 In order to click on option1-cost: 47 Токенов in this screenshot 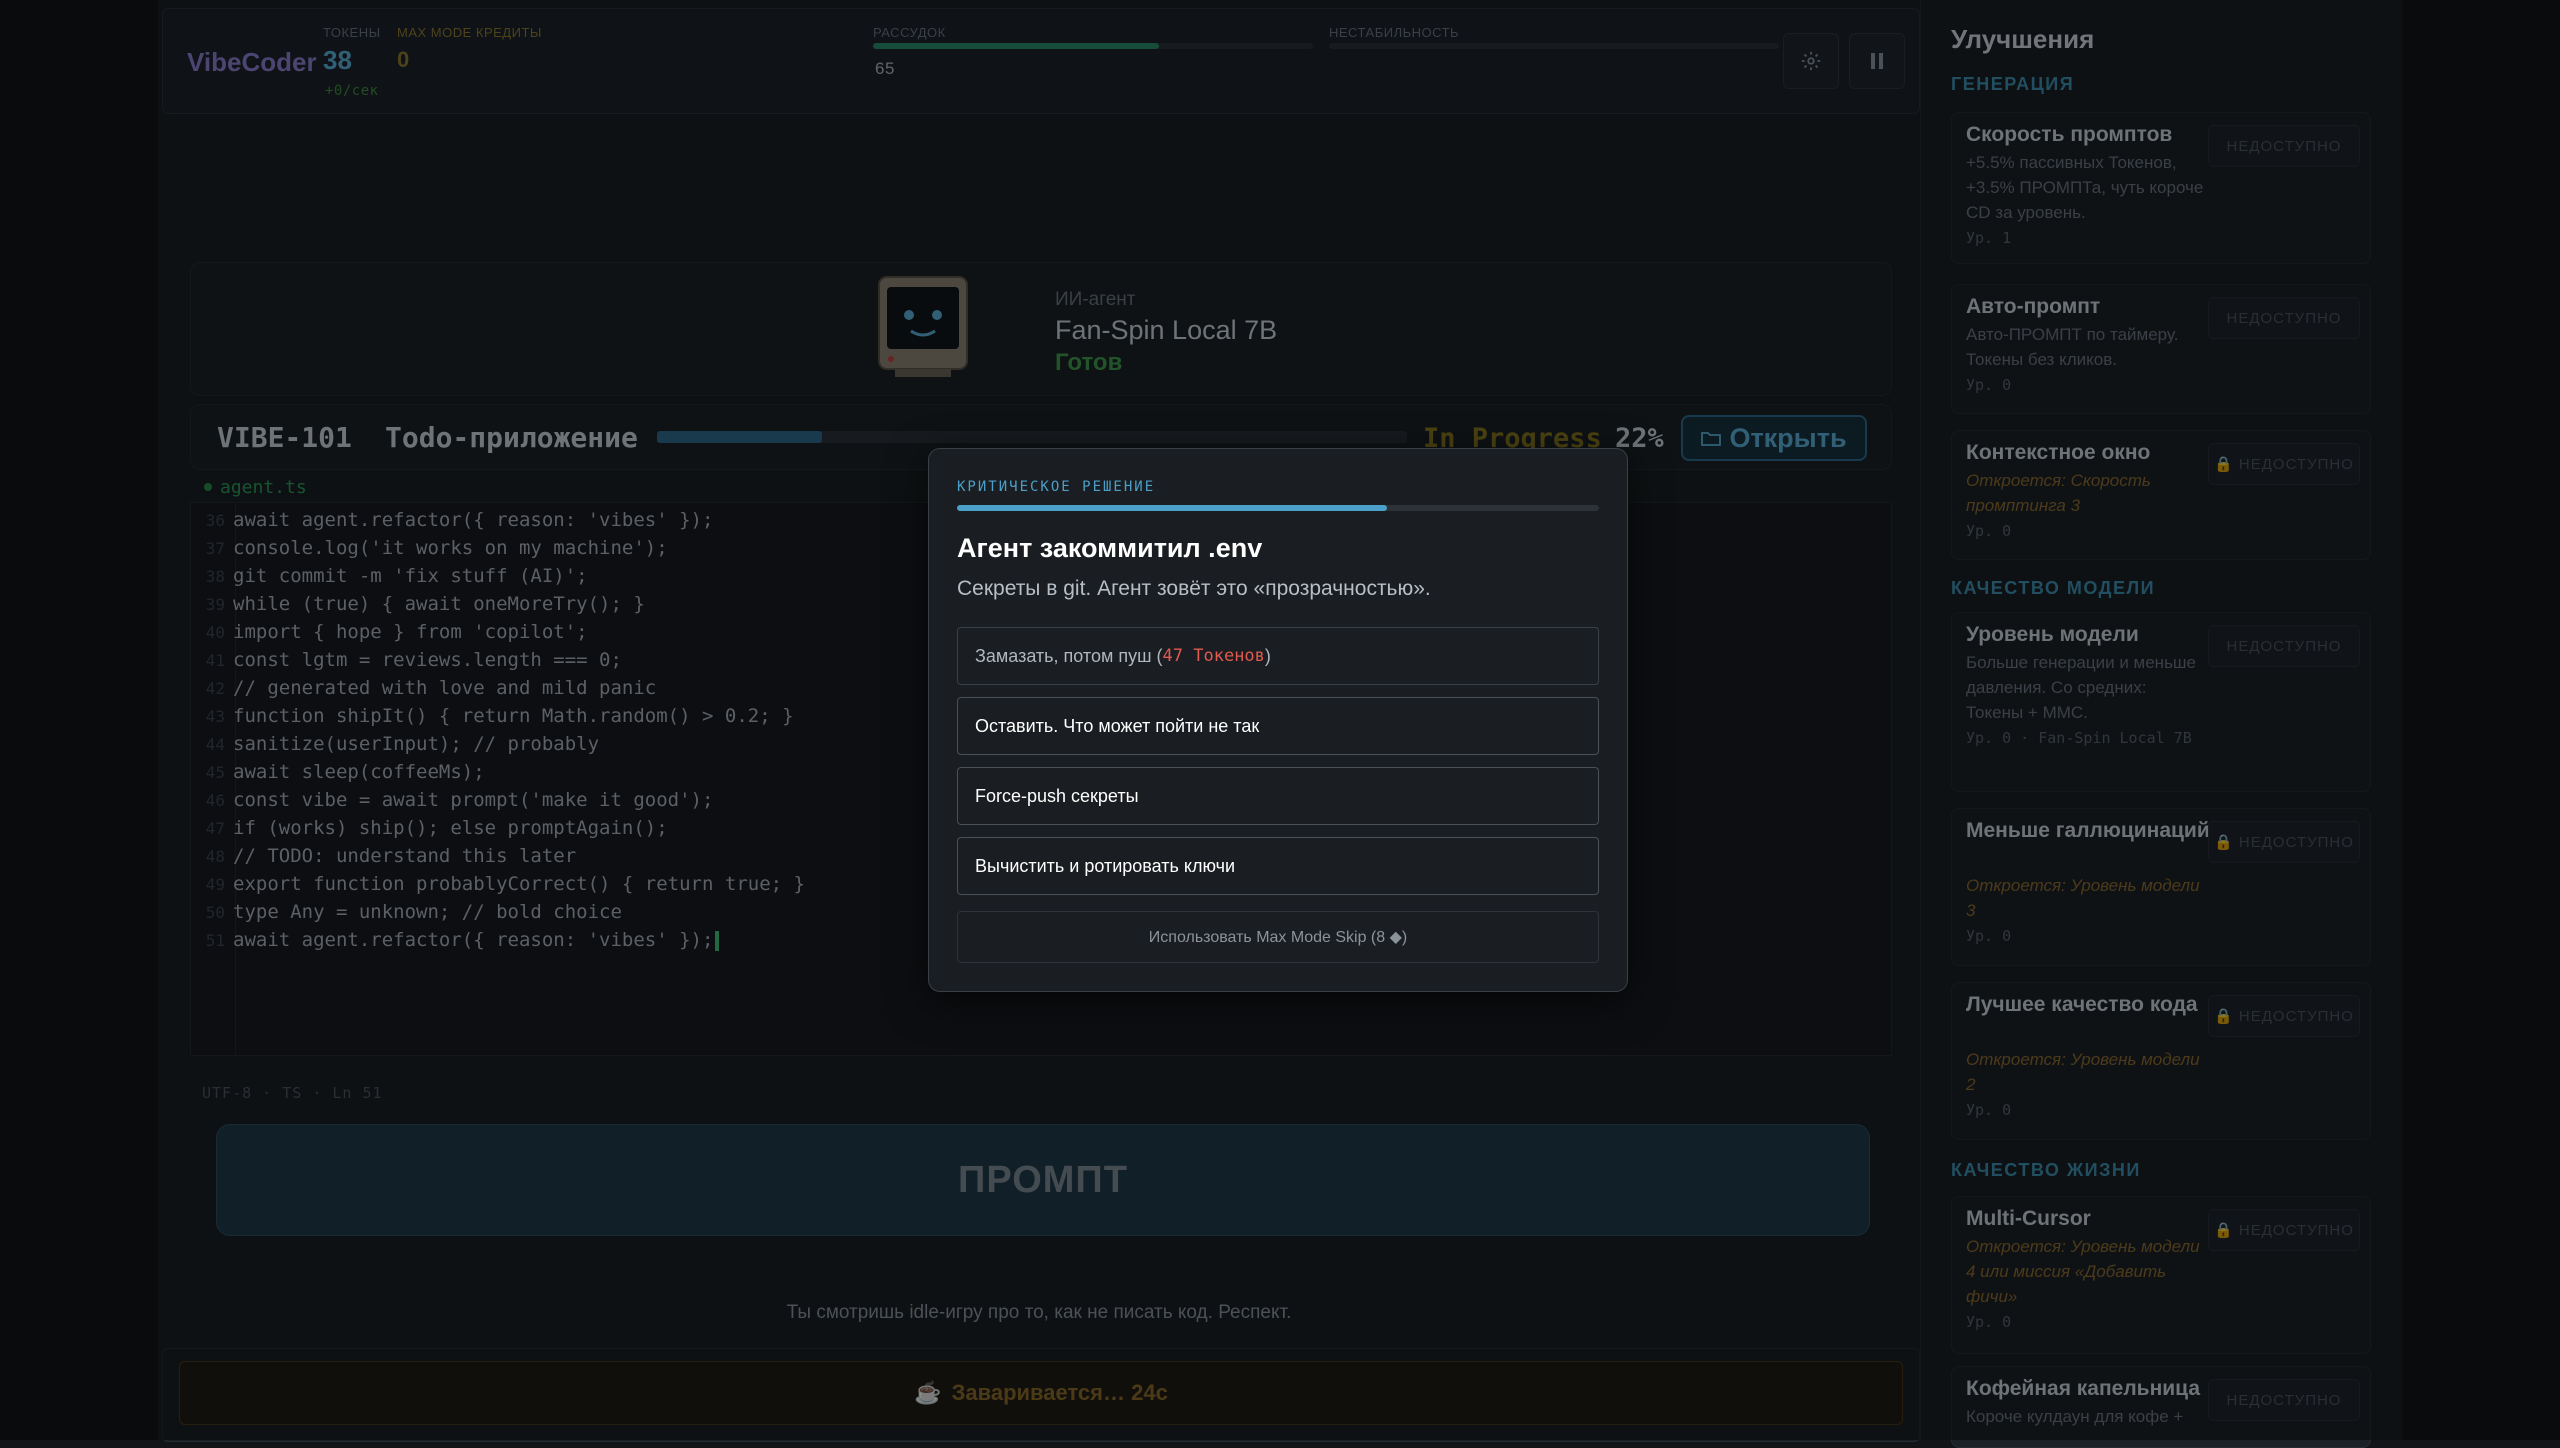, I will do `click(1213, 656)`.